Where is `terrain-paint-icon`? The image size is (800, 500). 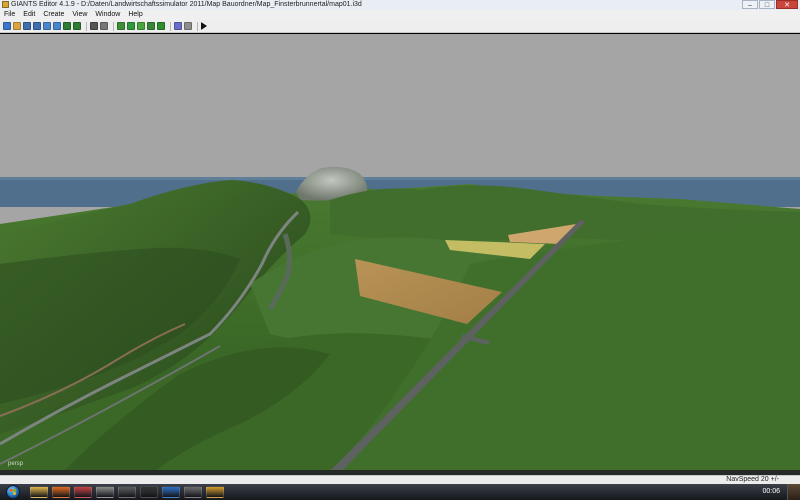
terrain-paint-icon is located at coordinates (131, 26).